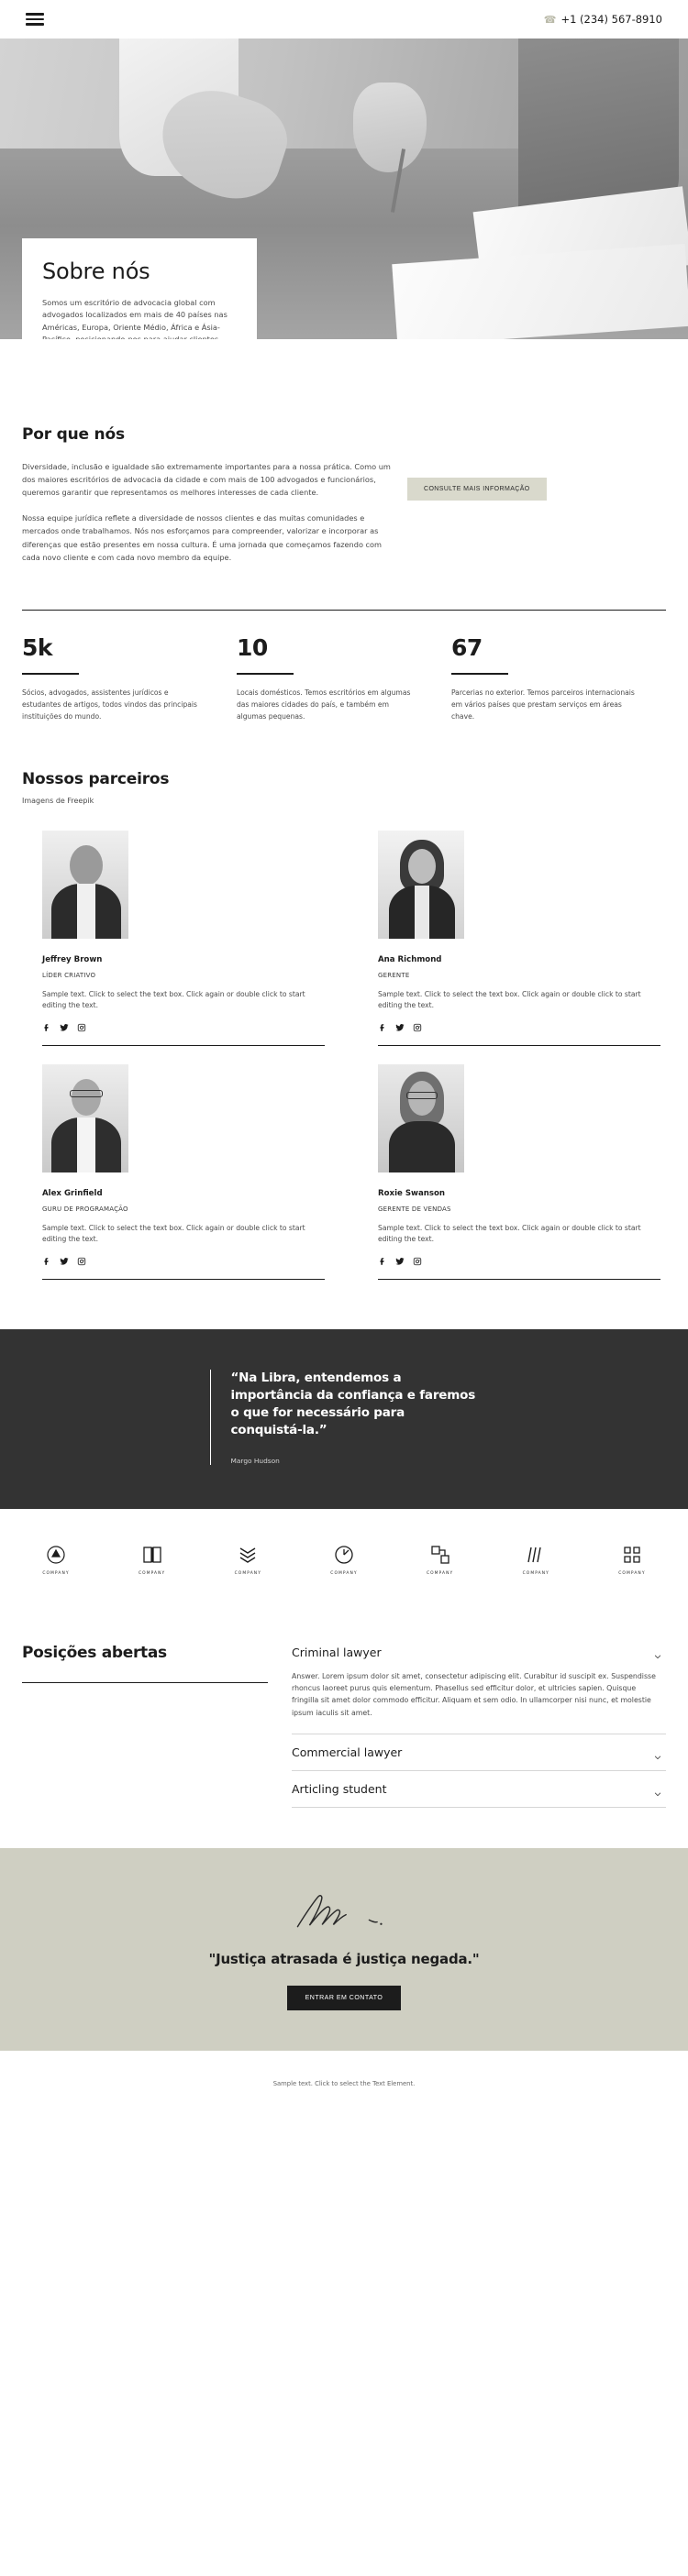 The height and width of the screenshot is (2576, 688). I want to click on client-logos-row: COMPANY COMPANY COMPANY COMPANY COMPANY, so click(344, 1560).